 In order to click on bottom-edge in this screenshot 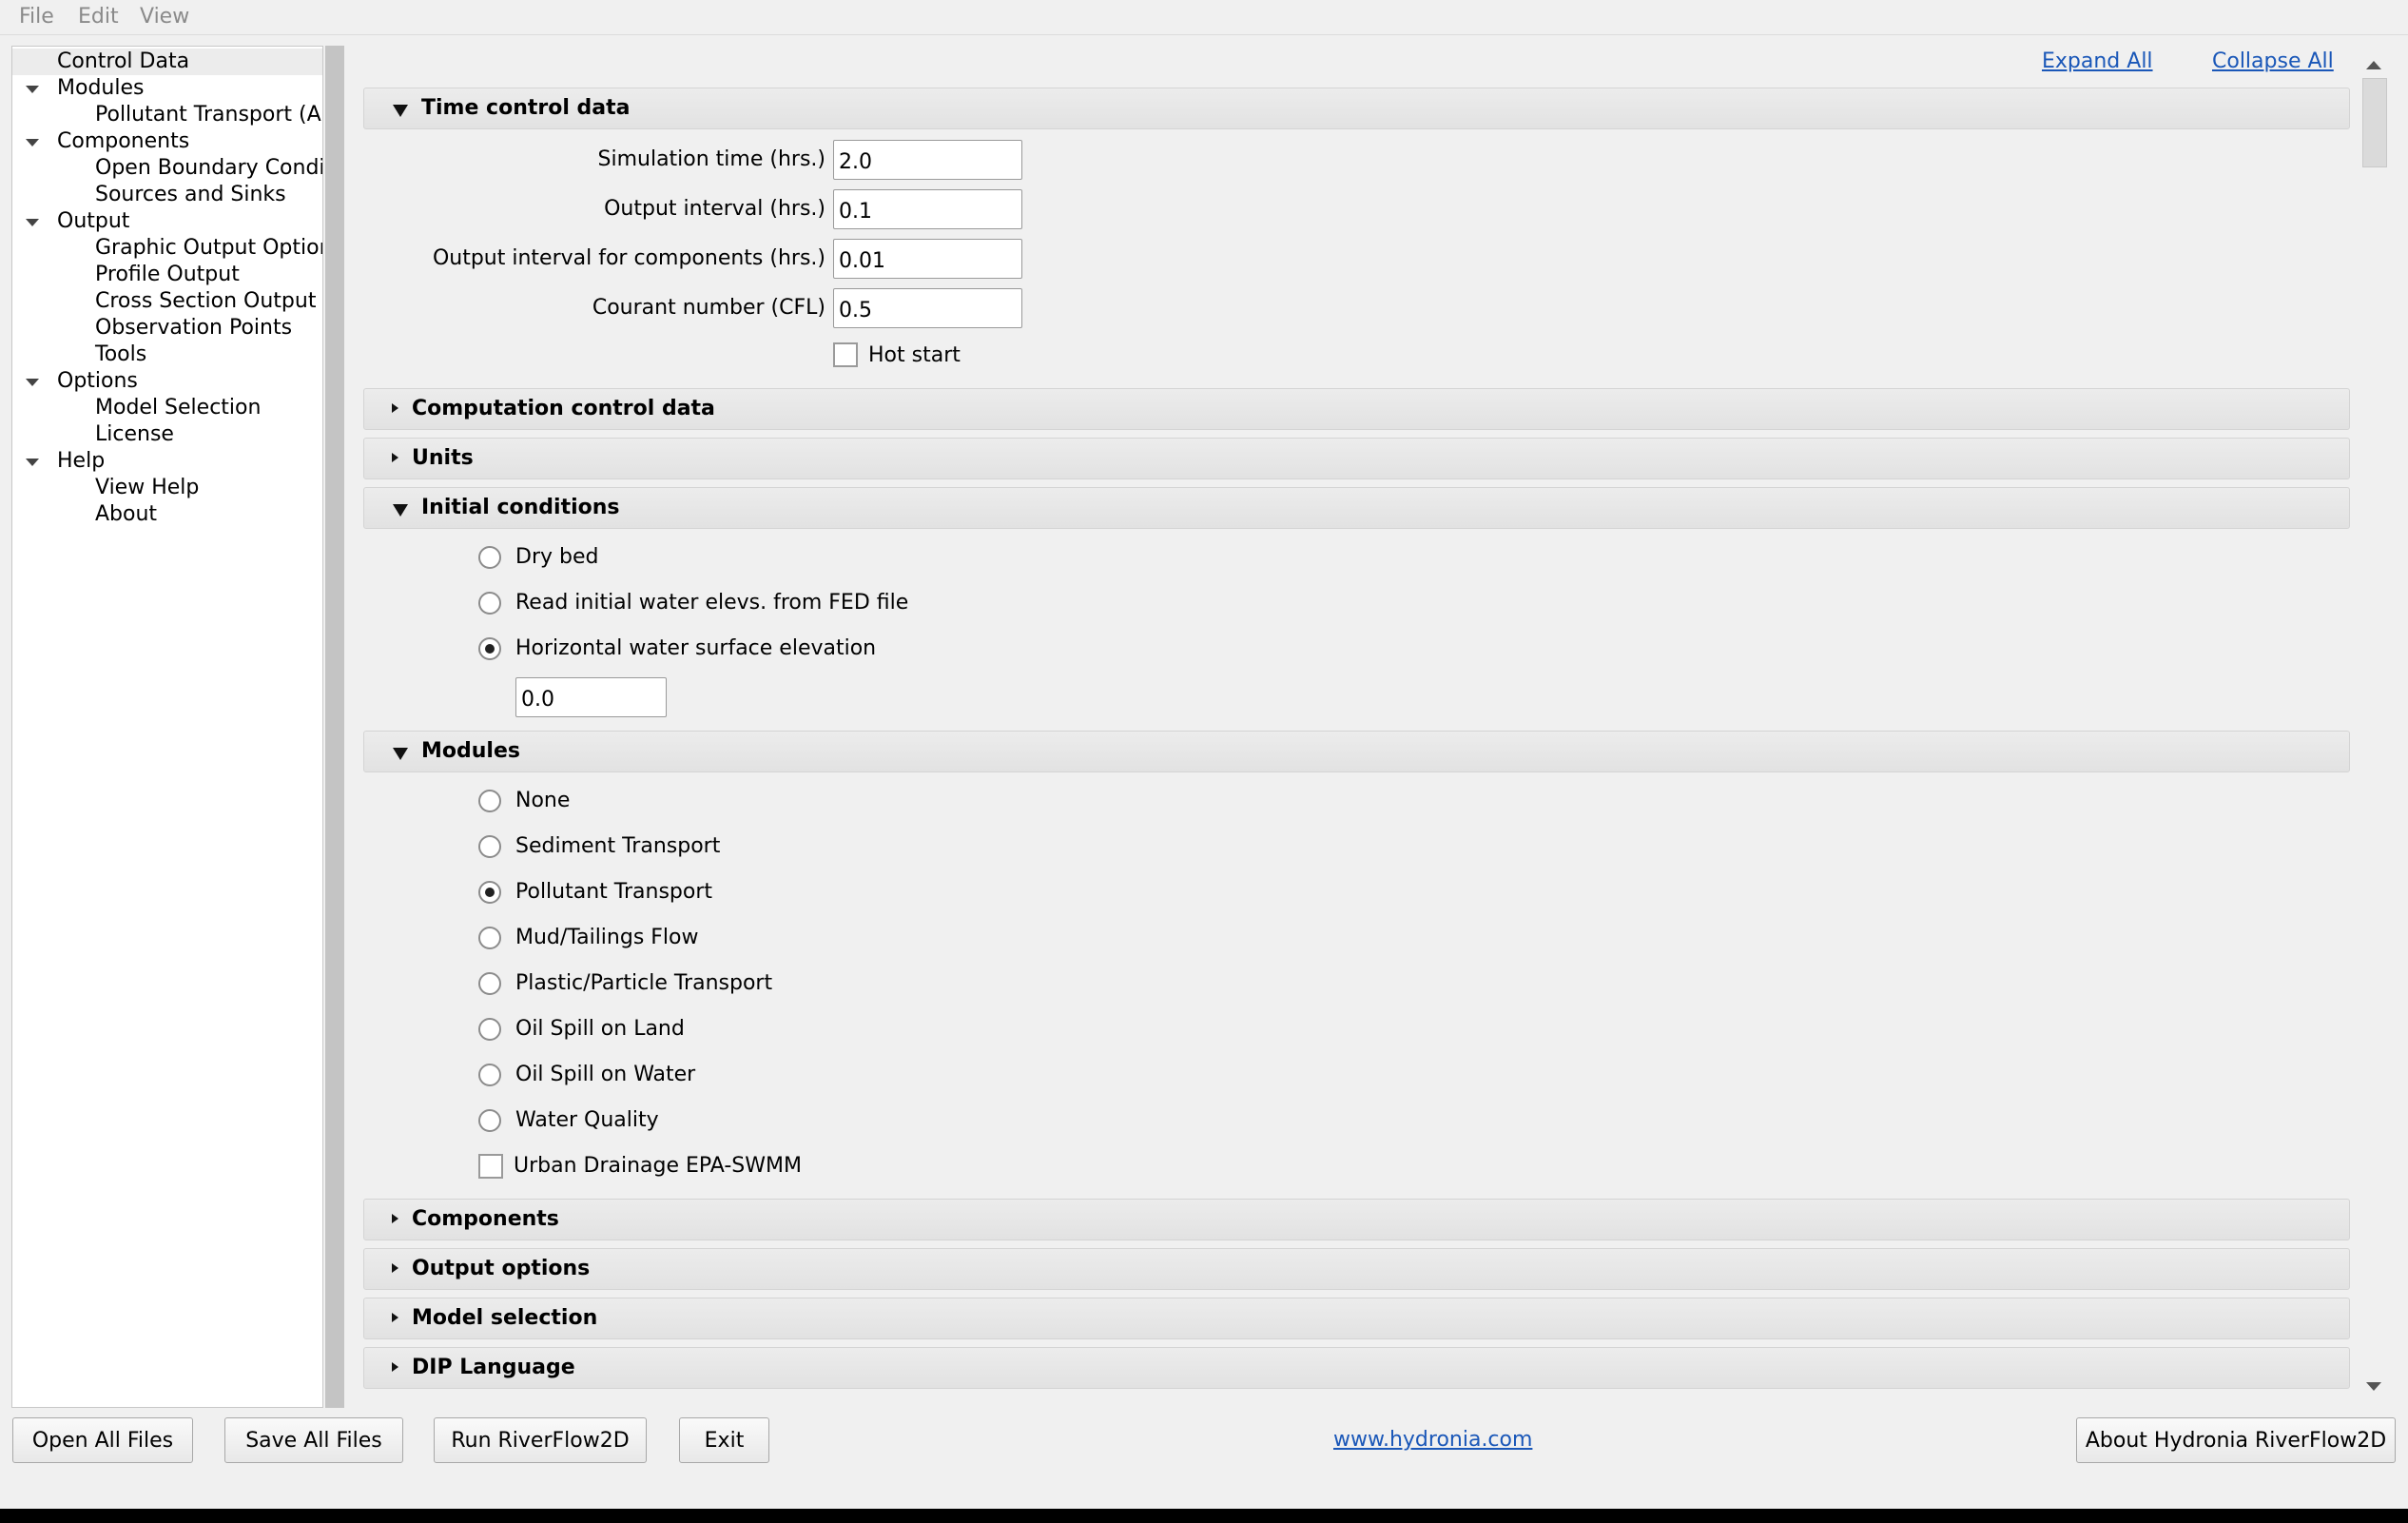, I will do `click(1204, 1516)`.